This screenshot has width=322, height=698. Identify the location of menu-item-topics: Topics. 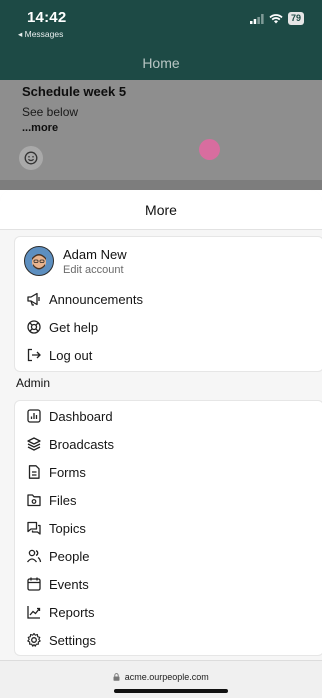
(55, 528).